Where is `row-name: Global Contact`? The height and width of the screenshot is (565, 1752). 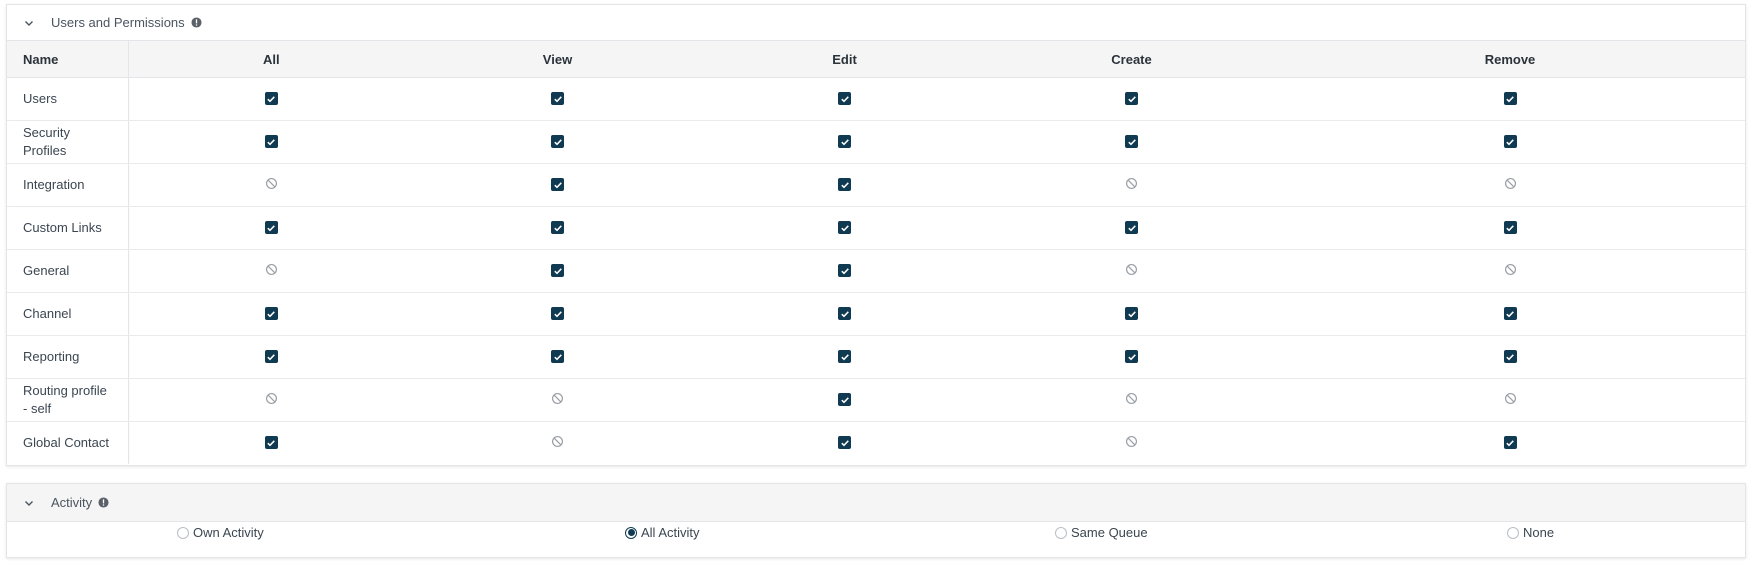 row-name: Global Contact is located at coordinates (68, 442).